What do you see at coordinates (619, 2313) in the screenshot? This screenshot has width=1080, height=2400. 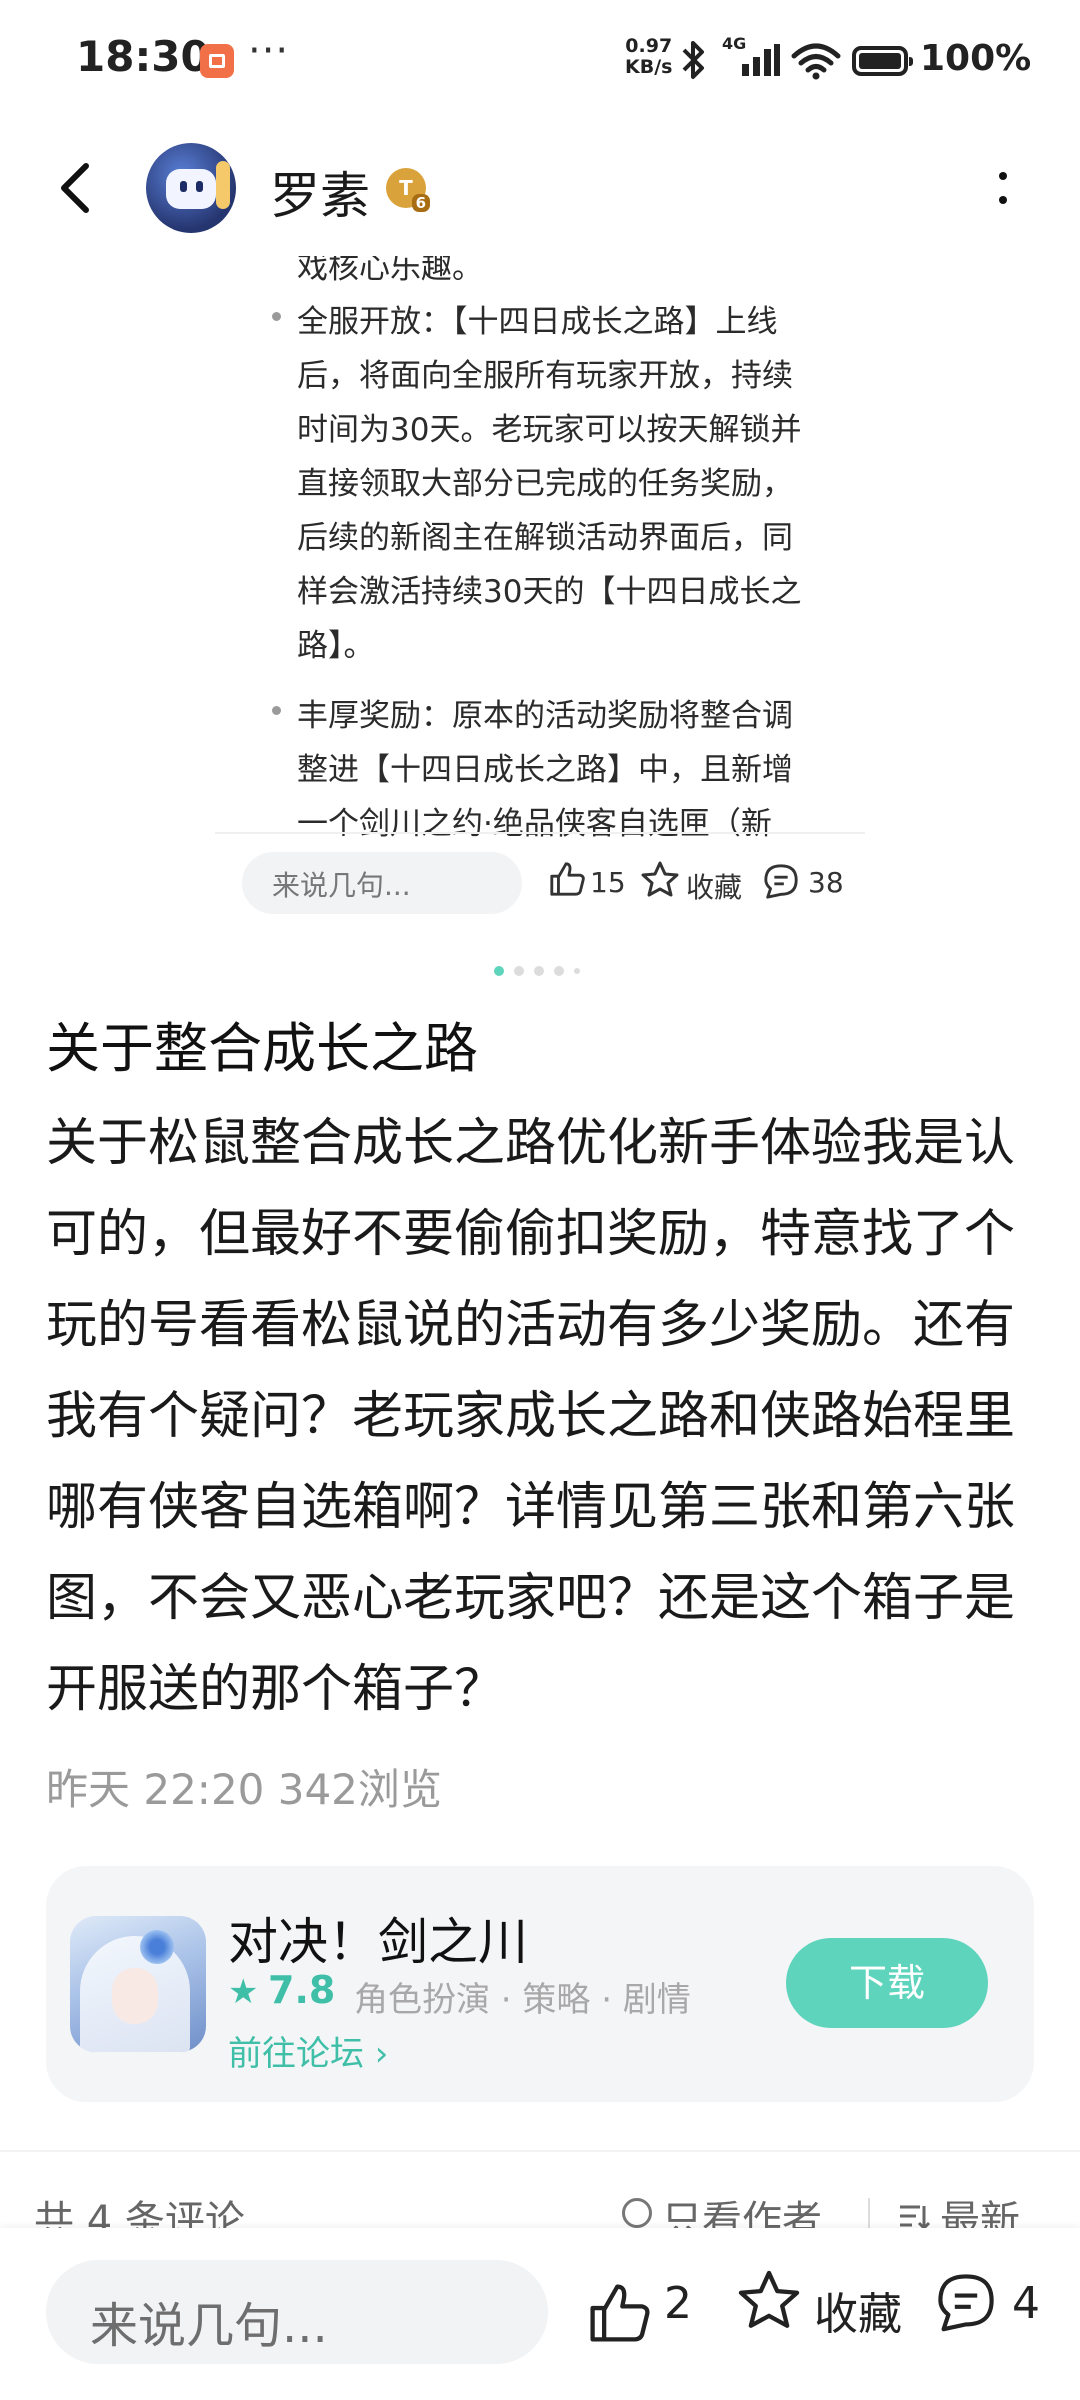 I see `thumbs-up-icon` at bounding box center [619, 2313].